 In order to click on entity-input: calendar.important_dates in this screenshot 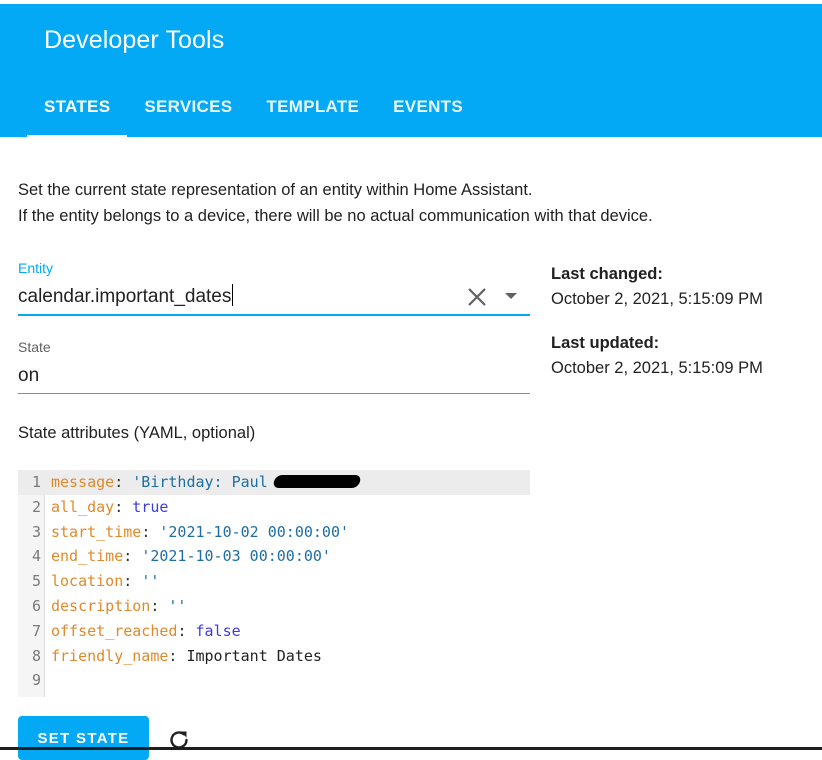, I will do `click(126, 296)`.